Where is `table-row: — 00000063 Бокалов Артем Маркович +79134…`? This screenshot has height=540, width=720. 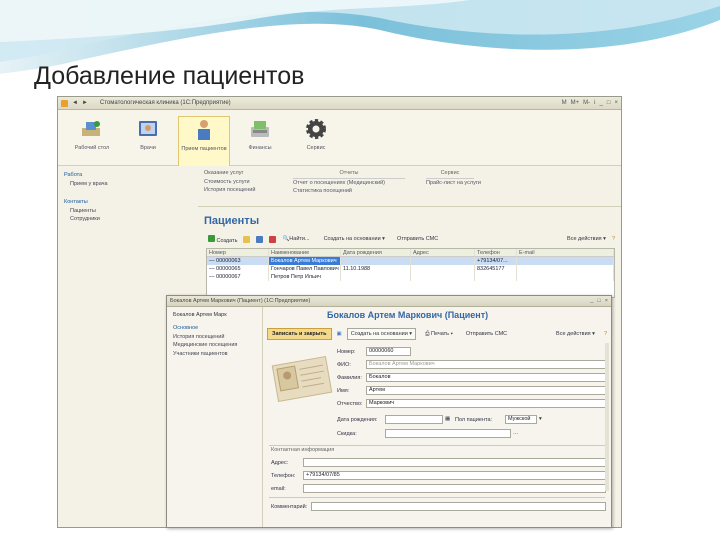
table-row: — 00000063 Бокалов Артем Маркович +79134… is located at coordinates (410, 261).